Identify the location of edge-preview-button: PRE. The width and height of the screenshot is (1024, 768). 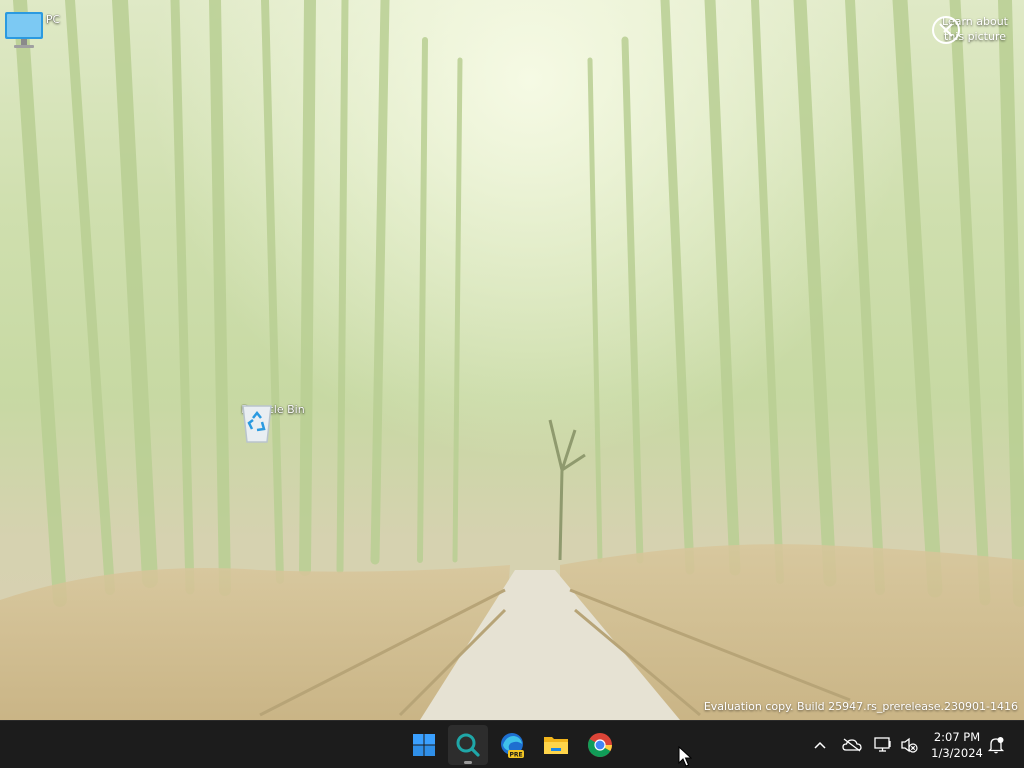
(512, 745).